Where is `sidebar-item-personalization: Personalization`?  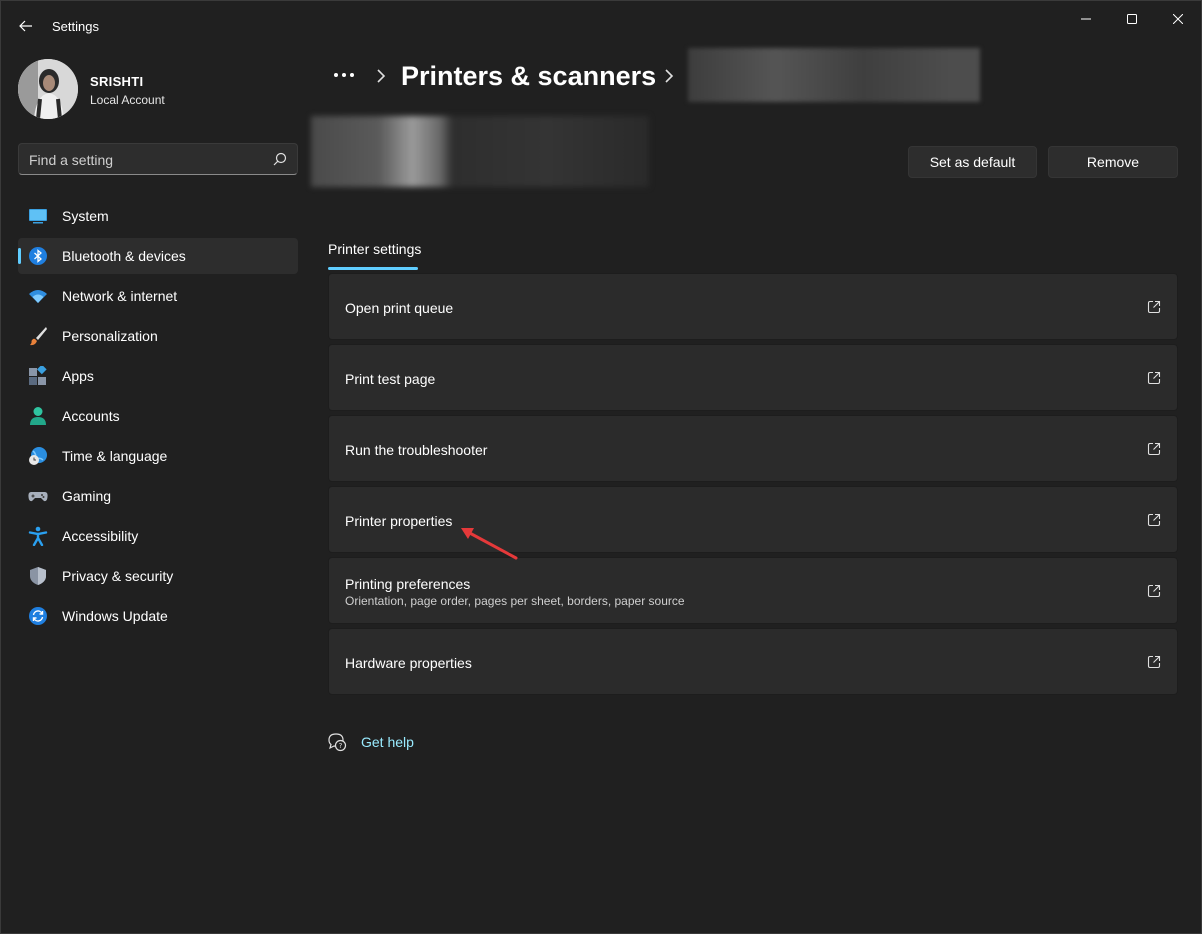
sidebar-item-personalization: Personalization is located at coordinates (158, 336).